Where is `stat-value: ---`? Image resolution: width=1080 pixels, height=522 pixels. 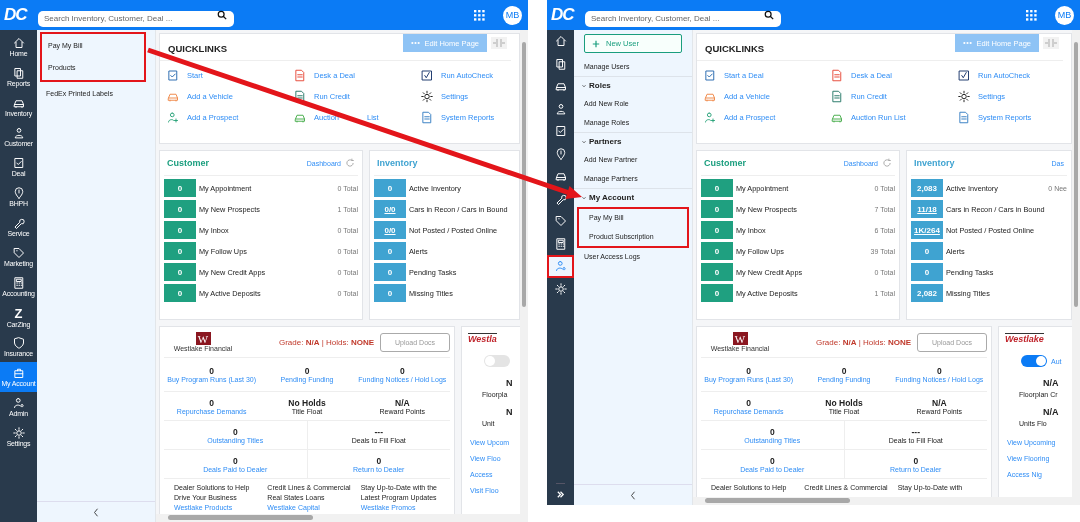
stat-value: --- is located at coordinates (378, 431).